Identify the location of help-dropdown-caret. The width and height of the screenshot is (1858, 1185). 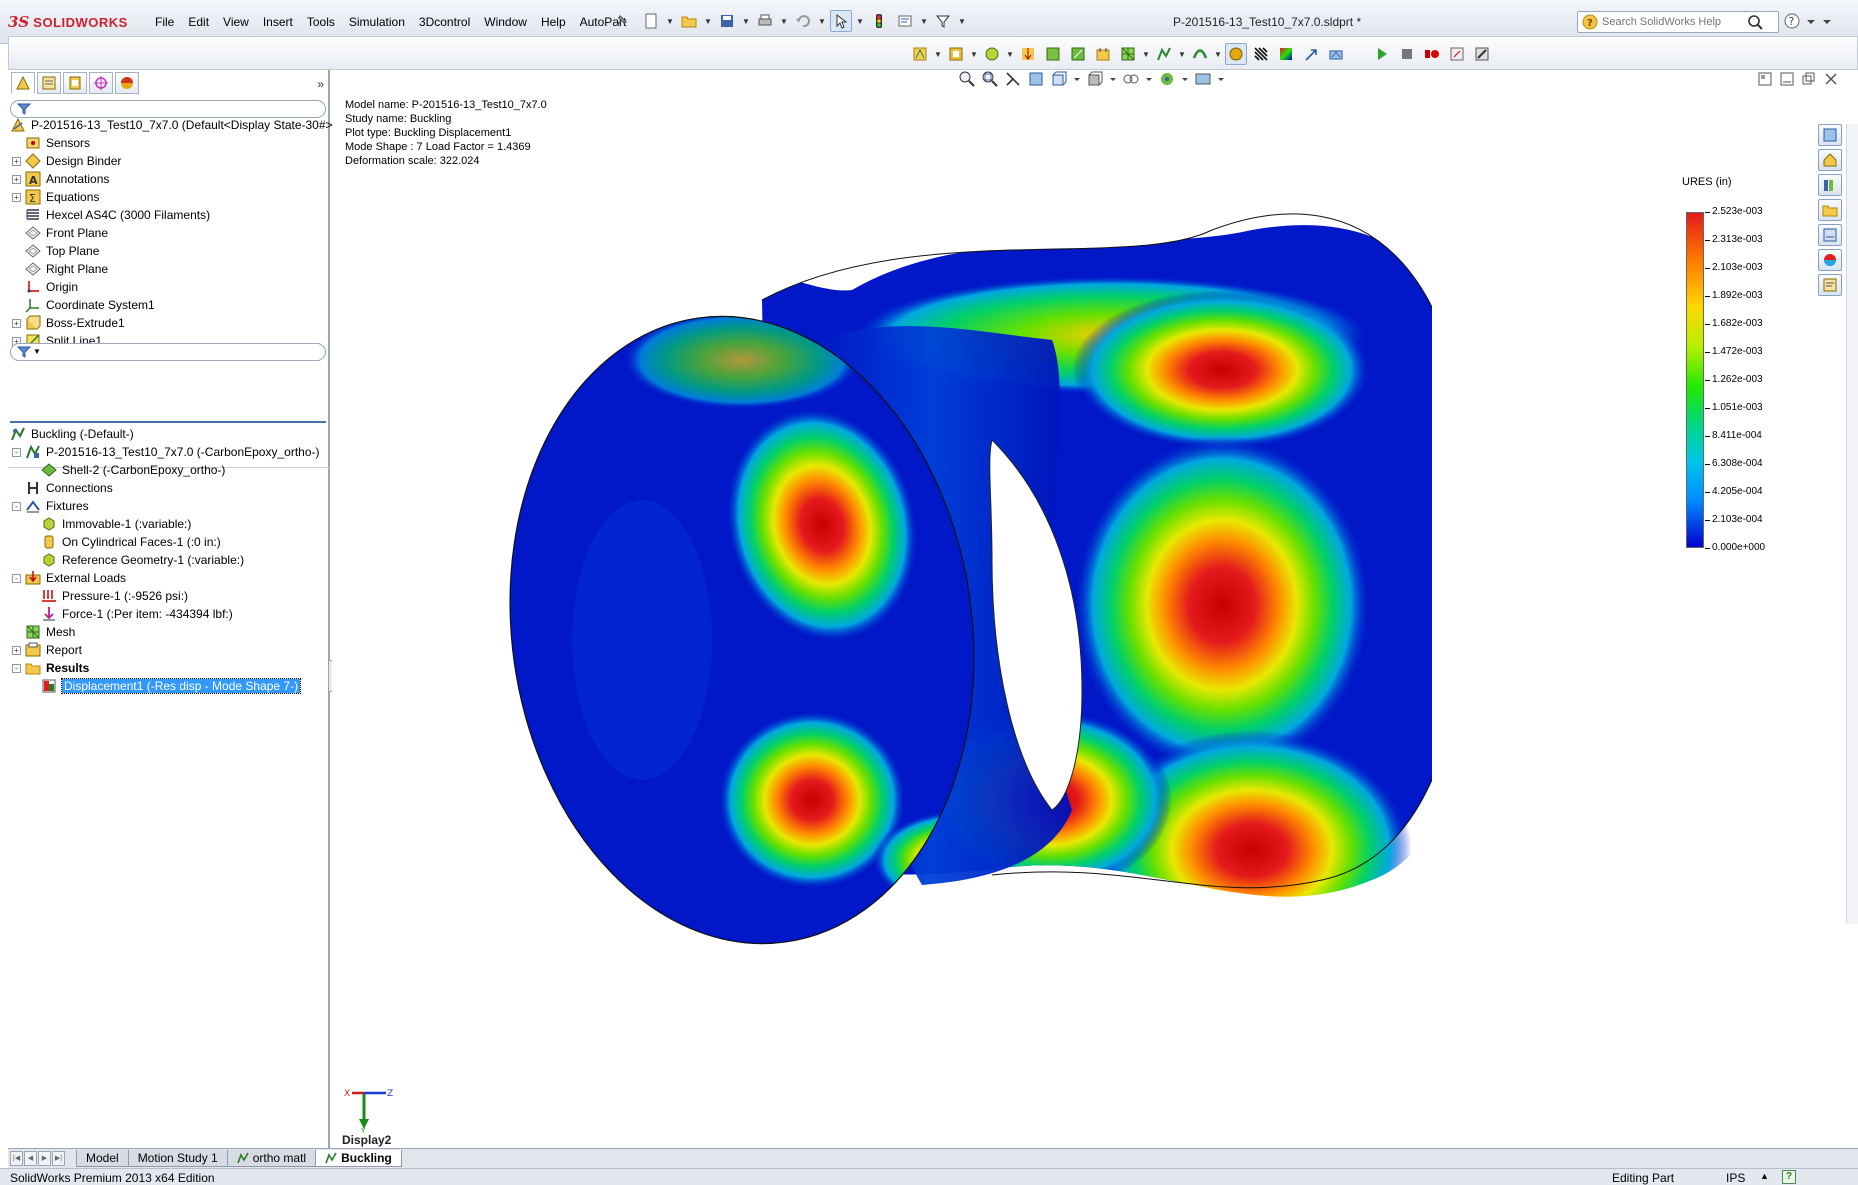
(1811, 21).